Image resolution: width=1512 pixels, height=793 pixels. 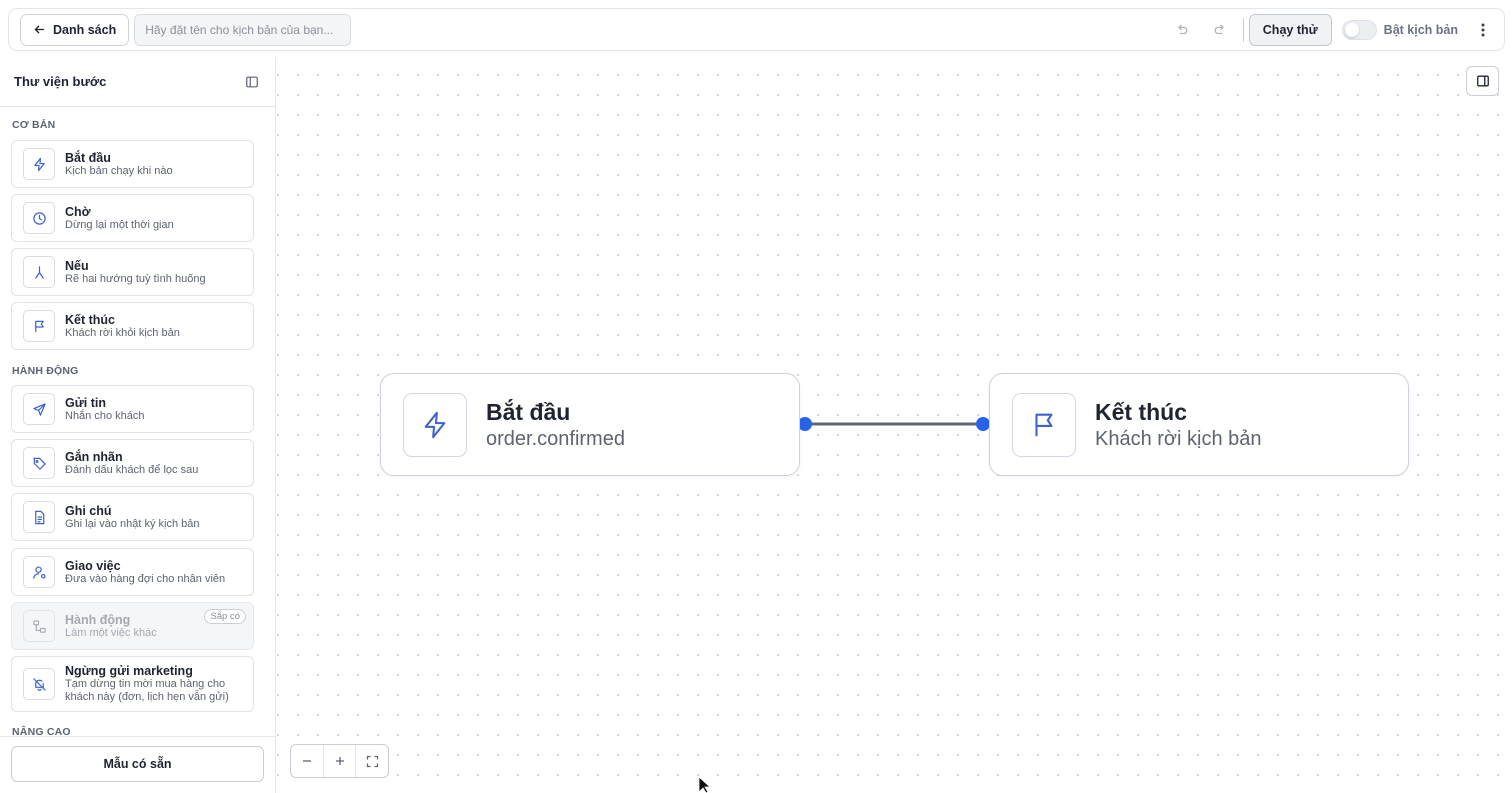 What do you see at coordinates (129, 671) in the screenshot?
I see `step-card-title: Ngừng gửi marketing` at bounding box center [129, 671].